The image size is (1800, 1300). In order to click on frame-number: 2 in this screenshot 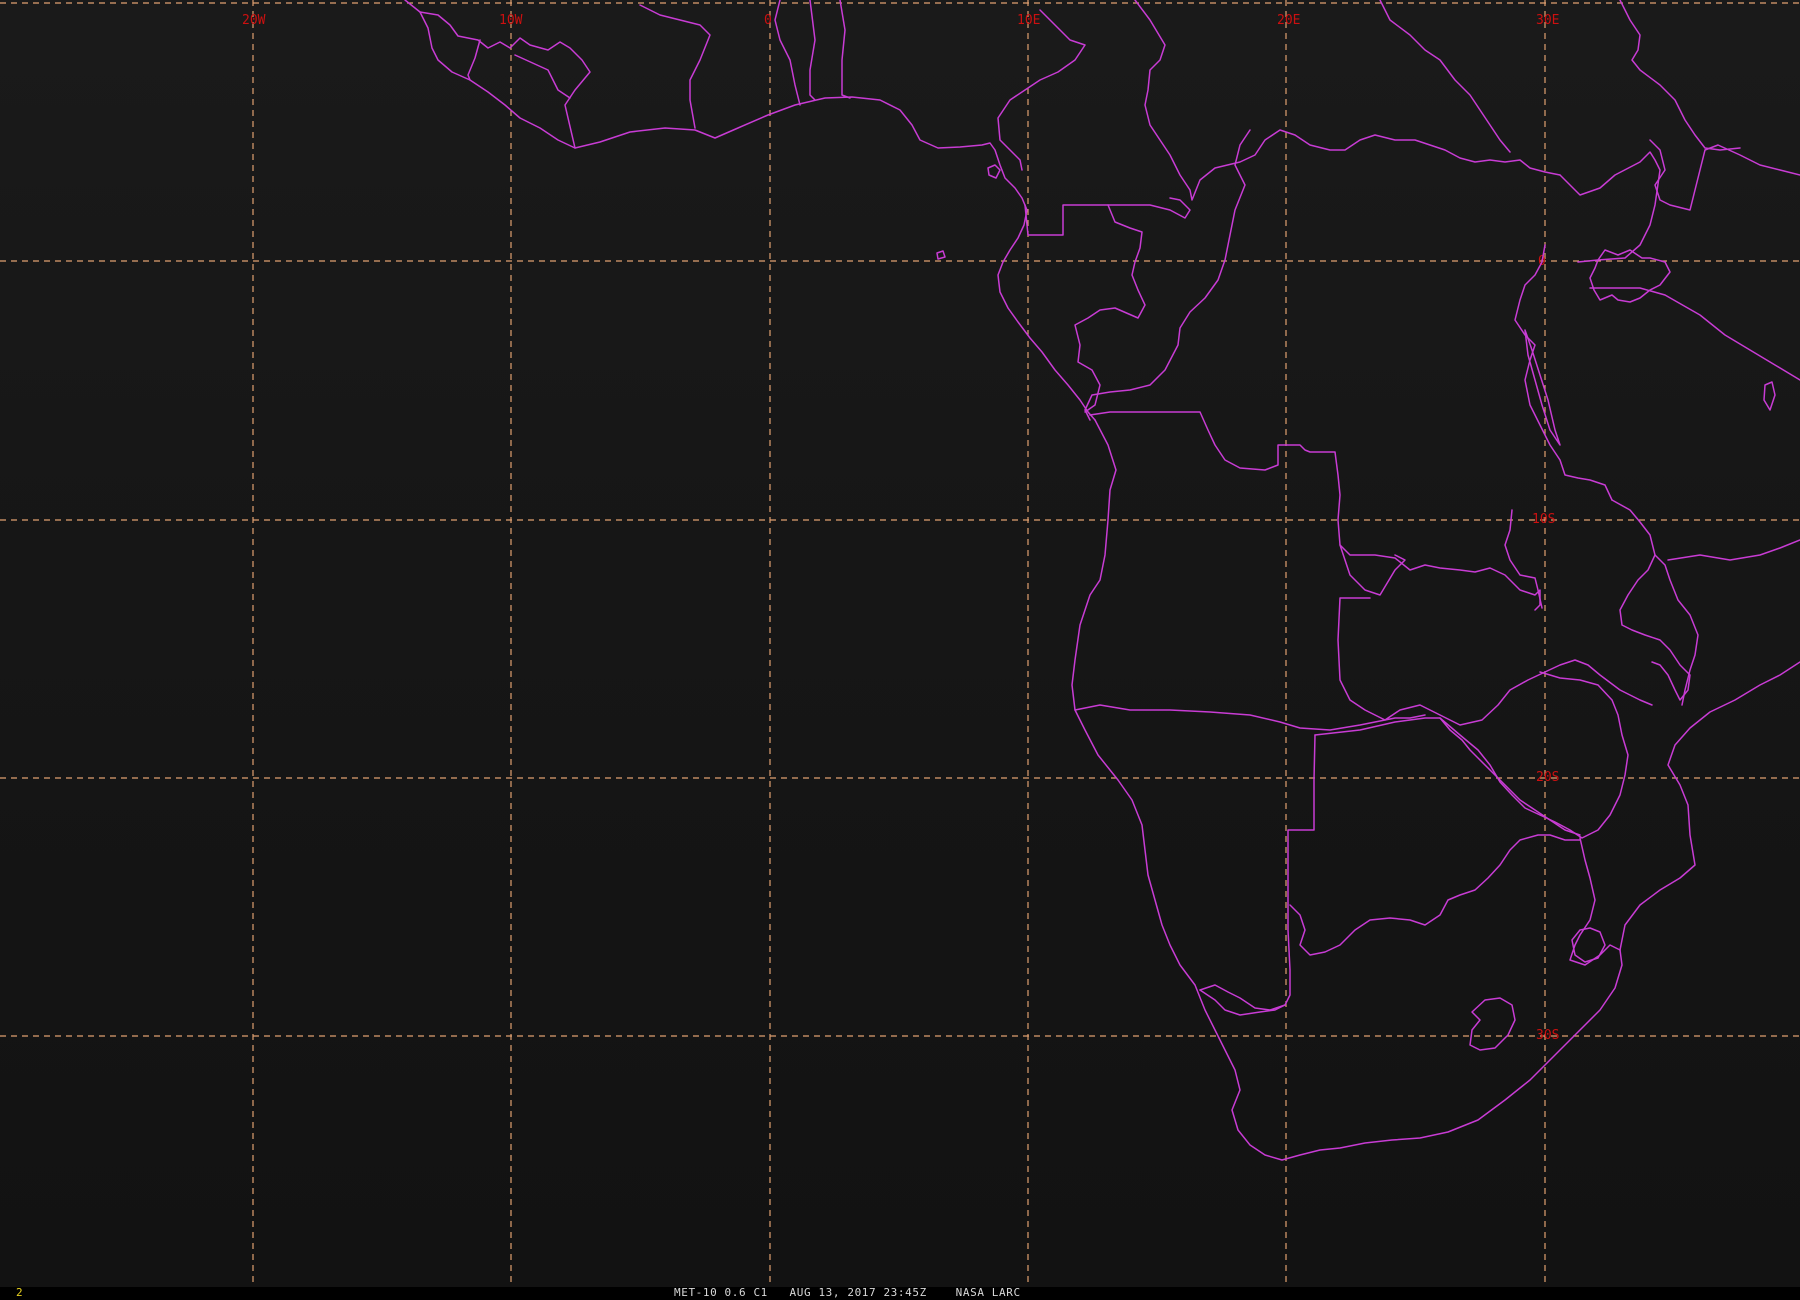, I will do `click(19, 1292)`.